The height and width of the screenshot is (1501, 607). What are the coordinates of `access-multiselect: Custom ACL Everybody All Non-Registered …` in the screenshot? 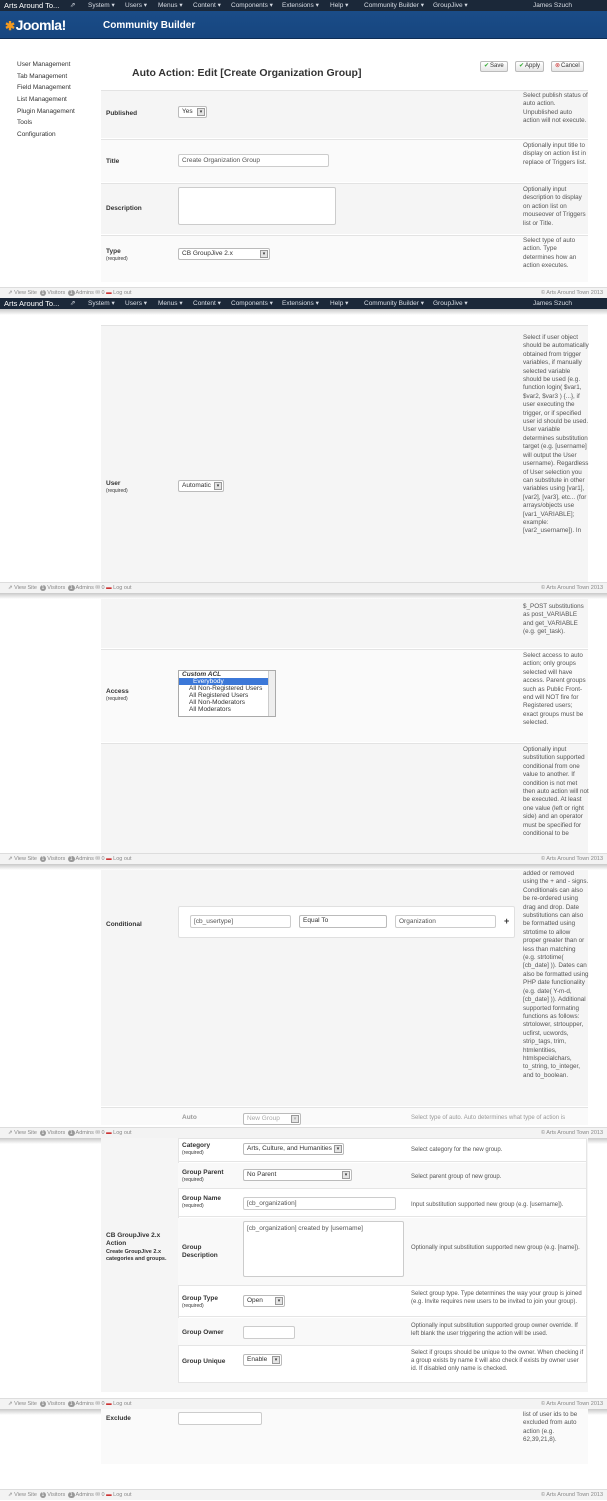 It's located at (227, 693).